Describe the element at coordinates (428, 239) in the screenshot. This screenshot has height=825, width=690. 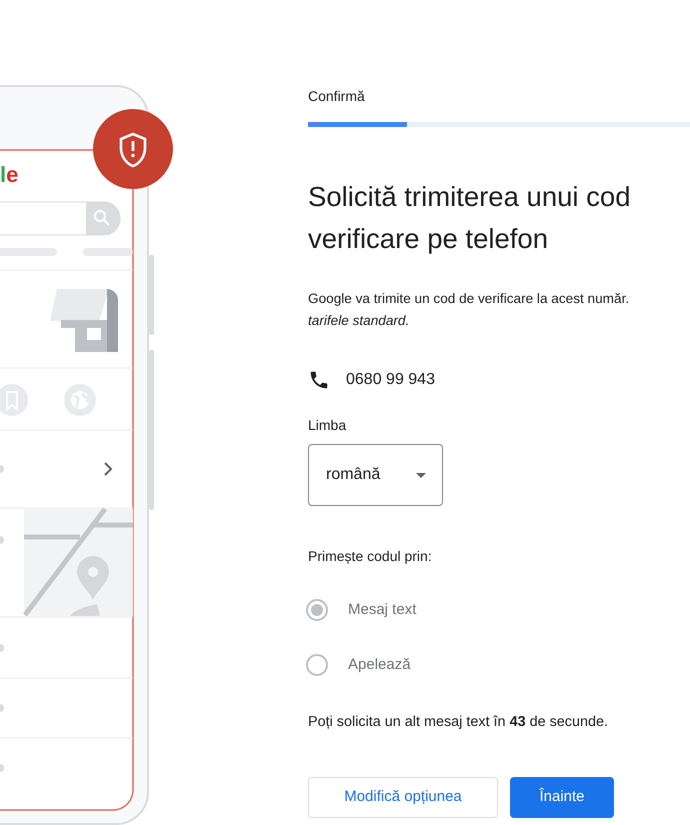
I see `page-heading: verificare pe telefon` at that location.